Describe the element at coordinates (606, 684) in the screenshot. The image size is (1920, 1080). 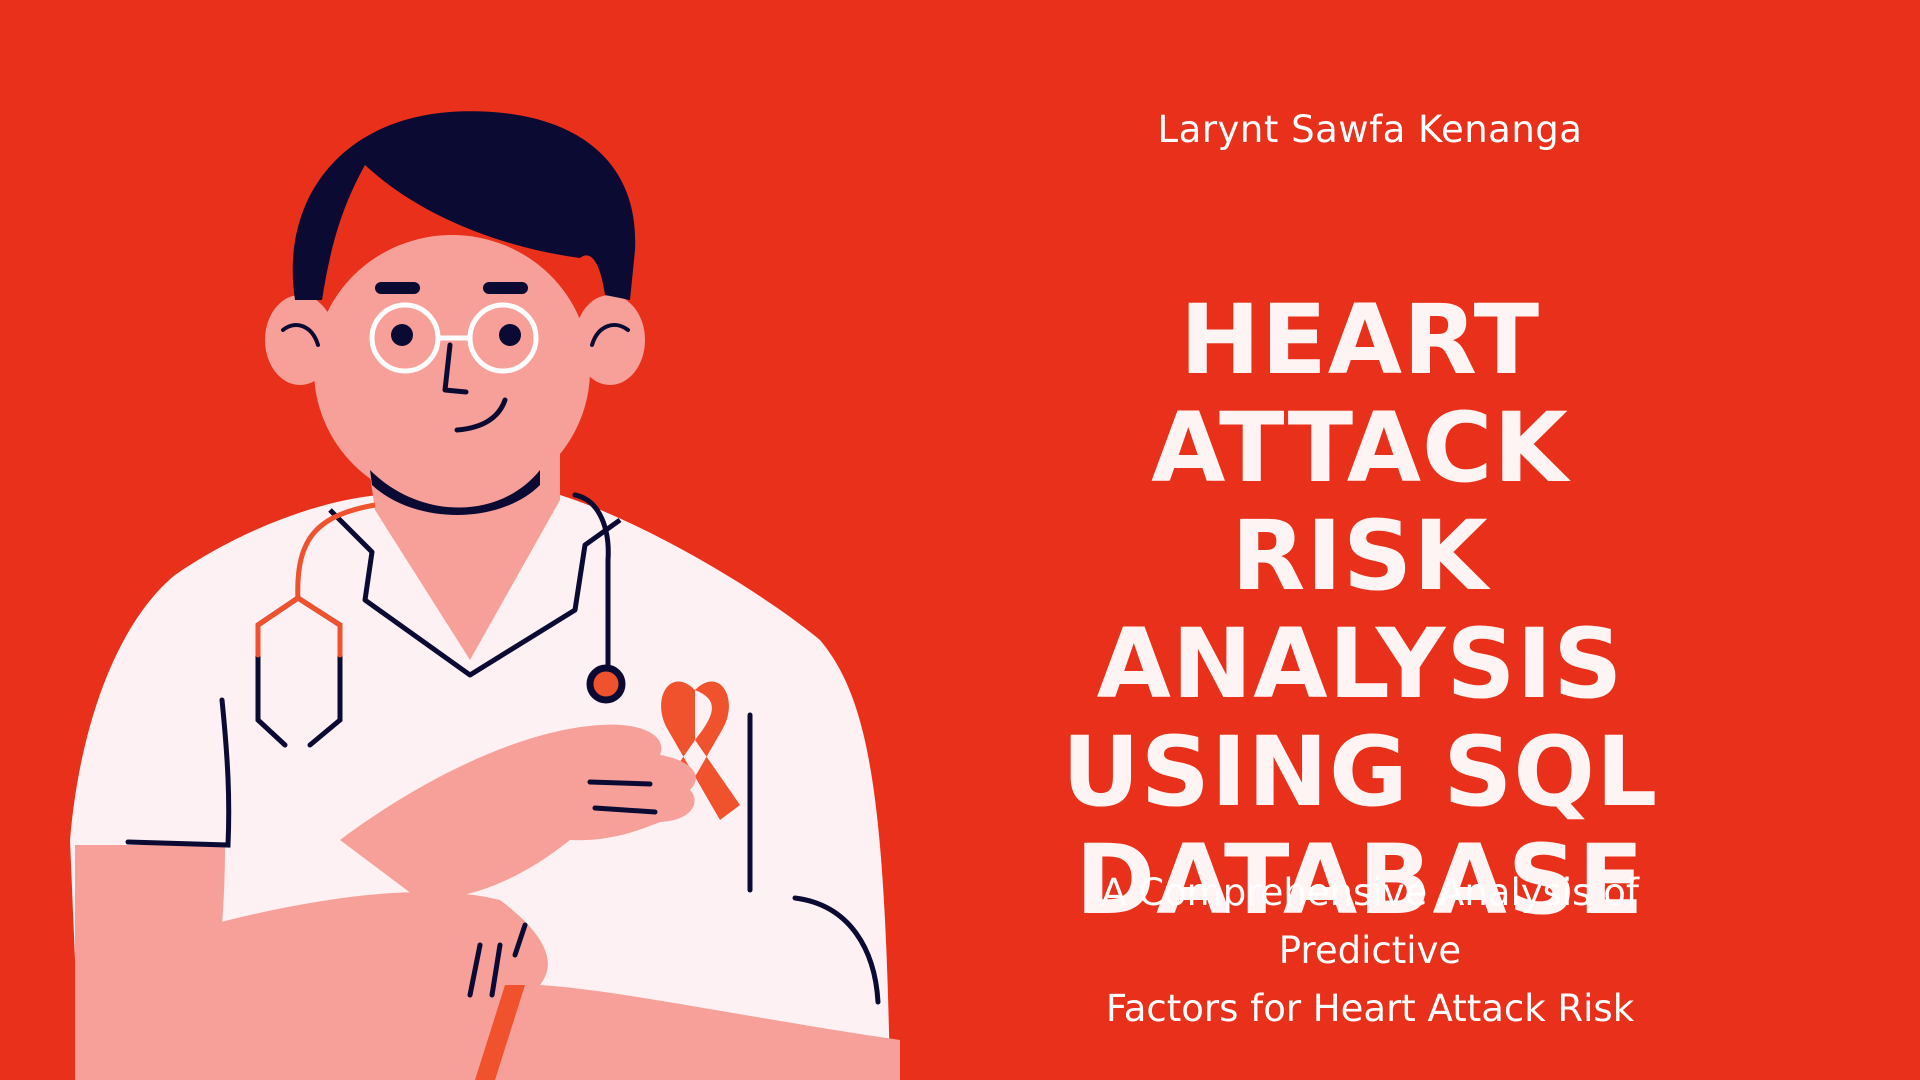
I see `stethoscope-chestpiece` at that location.